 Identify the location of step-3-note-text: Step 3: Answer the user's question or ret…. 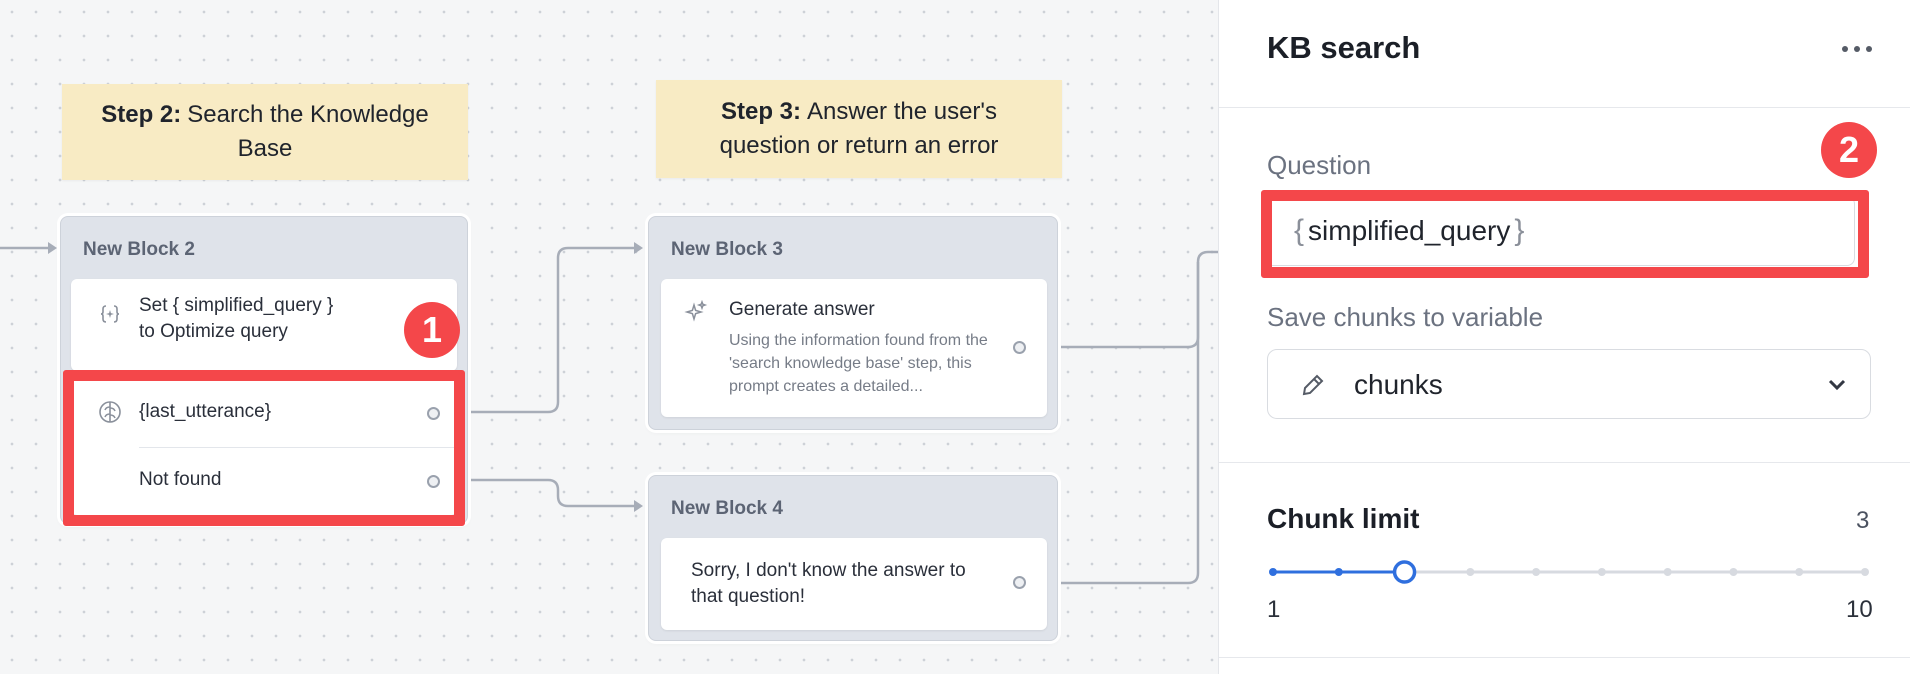
(859, 128).